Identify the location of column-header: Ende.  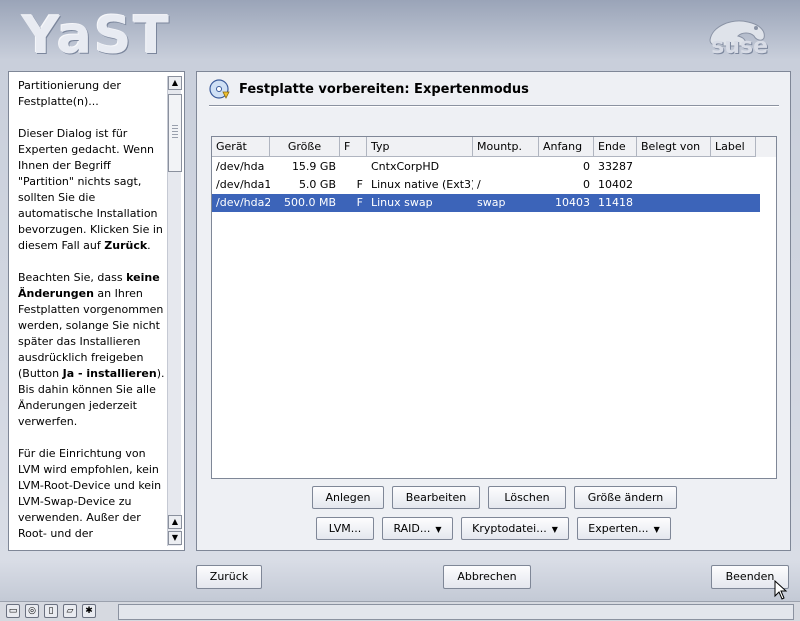
(615, 147).